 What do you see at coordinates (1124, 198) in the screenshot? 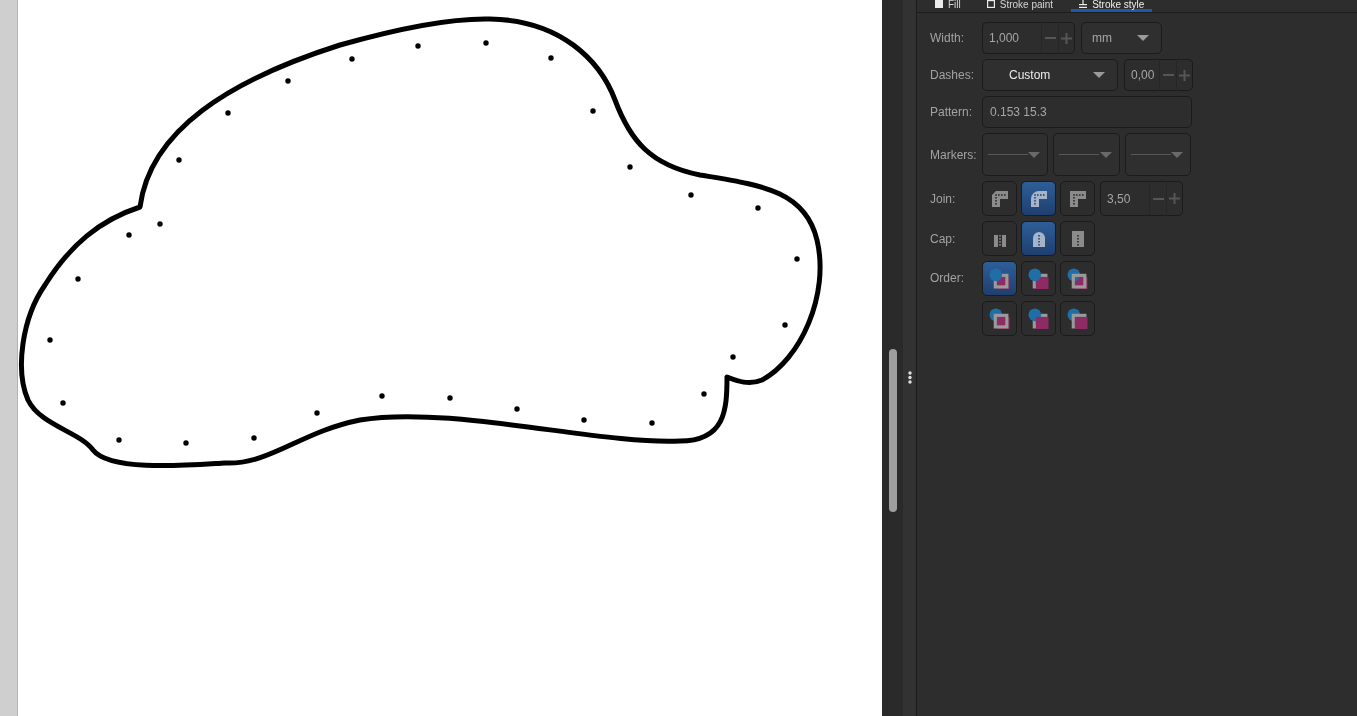
I see `miter-limit-input: 3,50` at bounding box center [1124, 198].